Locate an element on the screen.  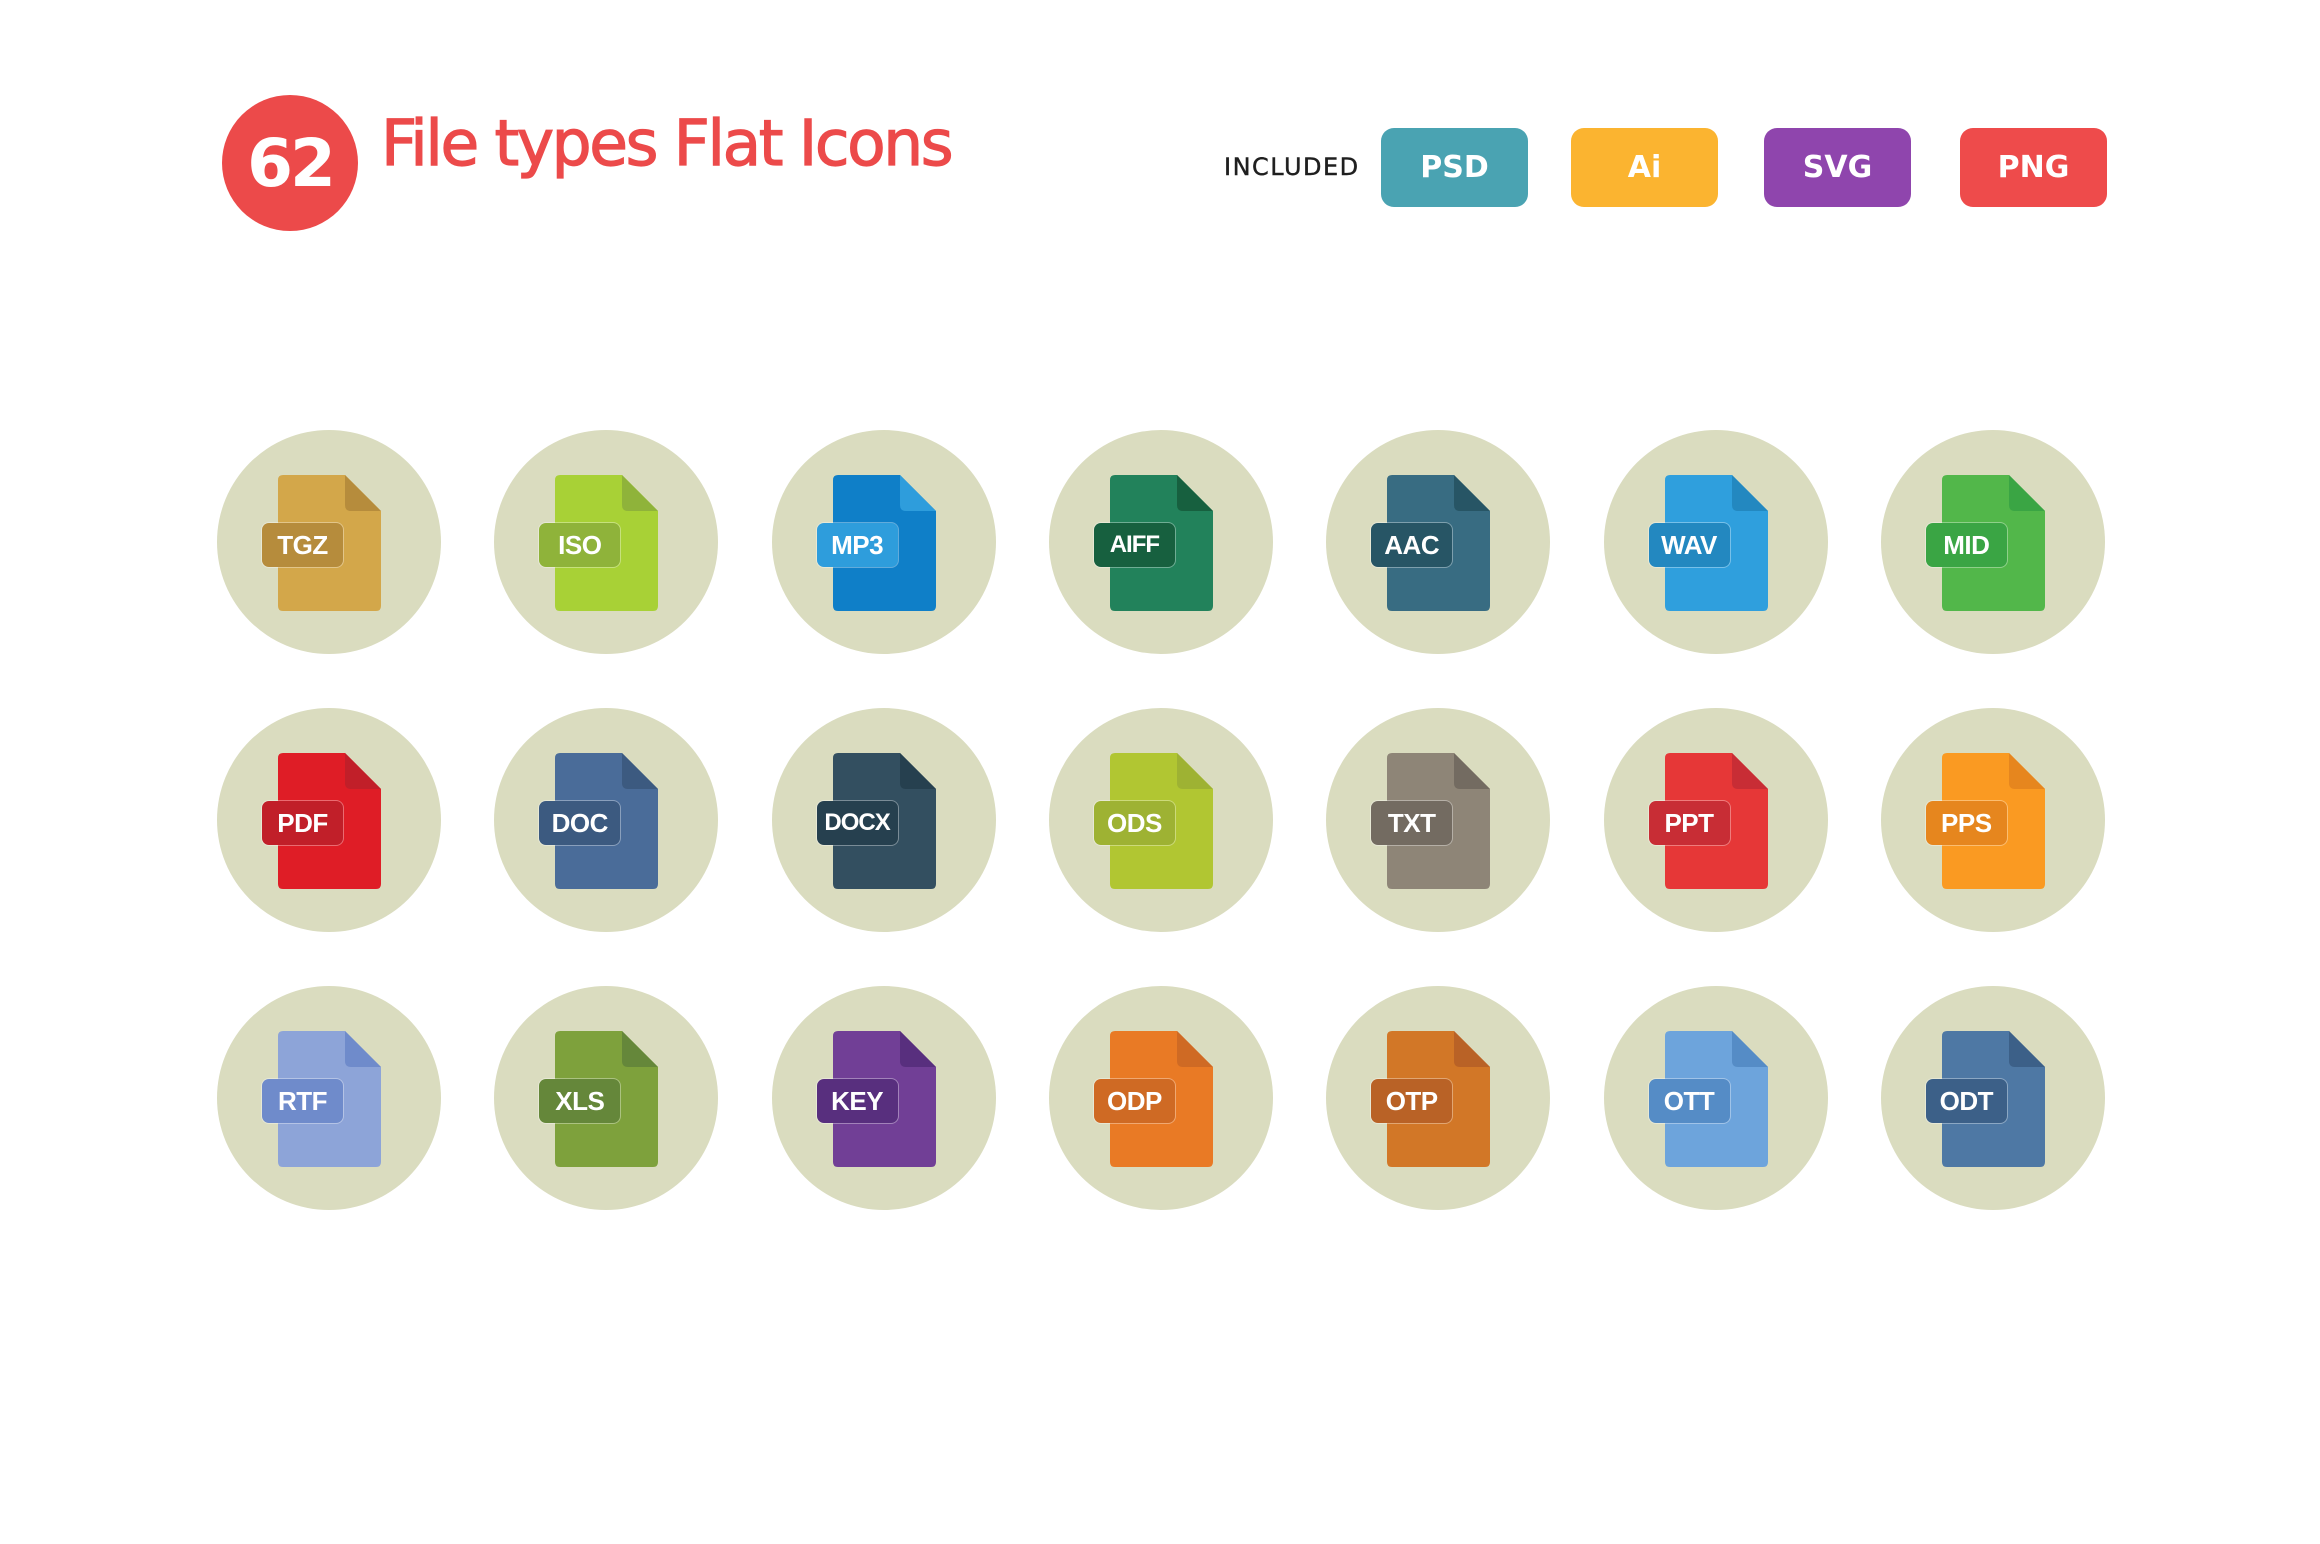
file-icon-otp: OTP is located at coordinates (1438, 1098).